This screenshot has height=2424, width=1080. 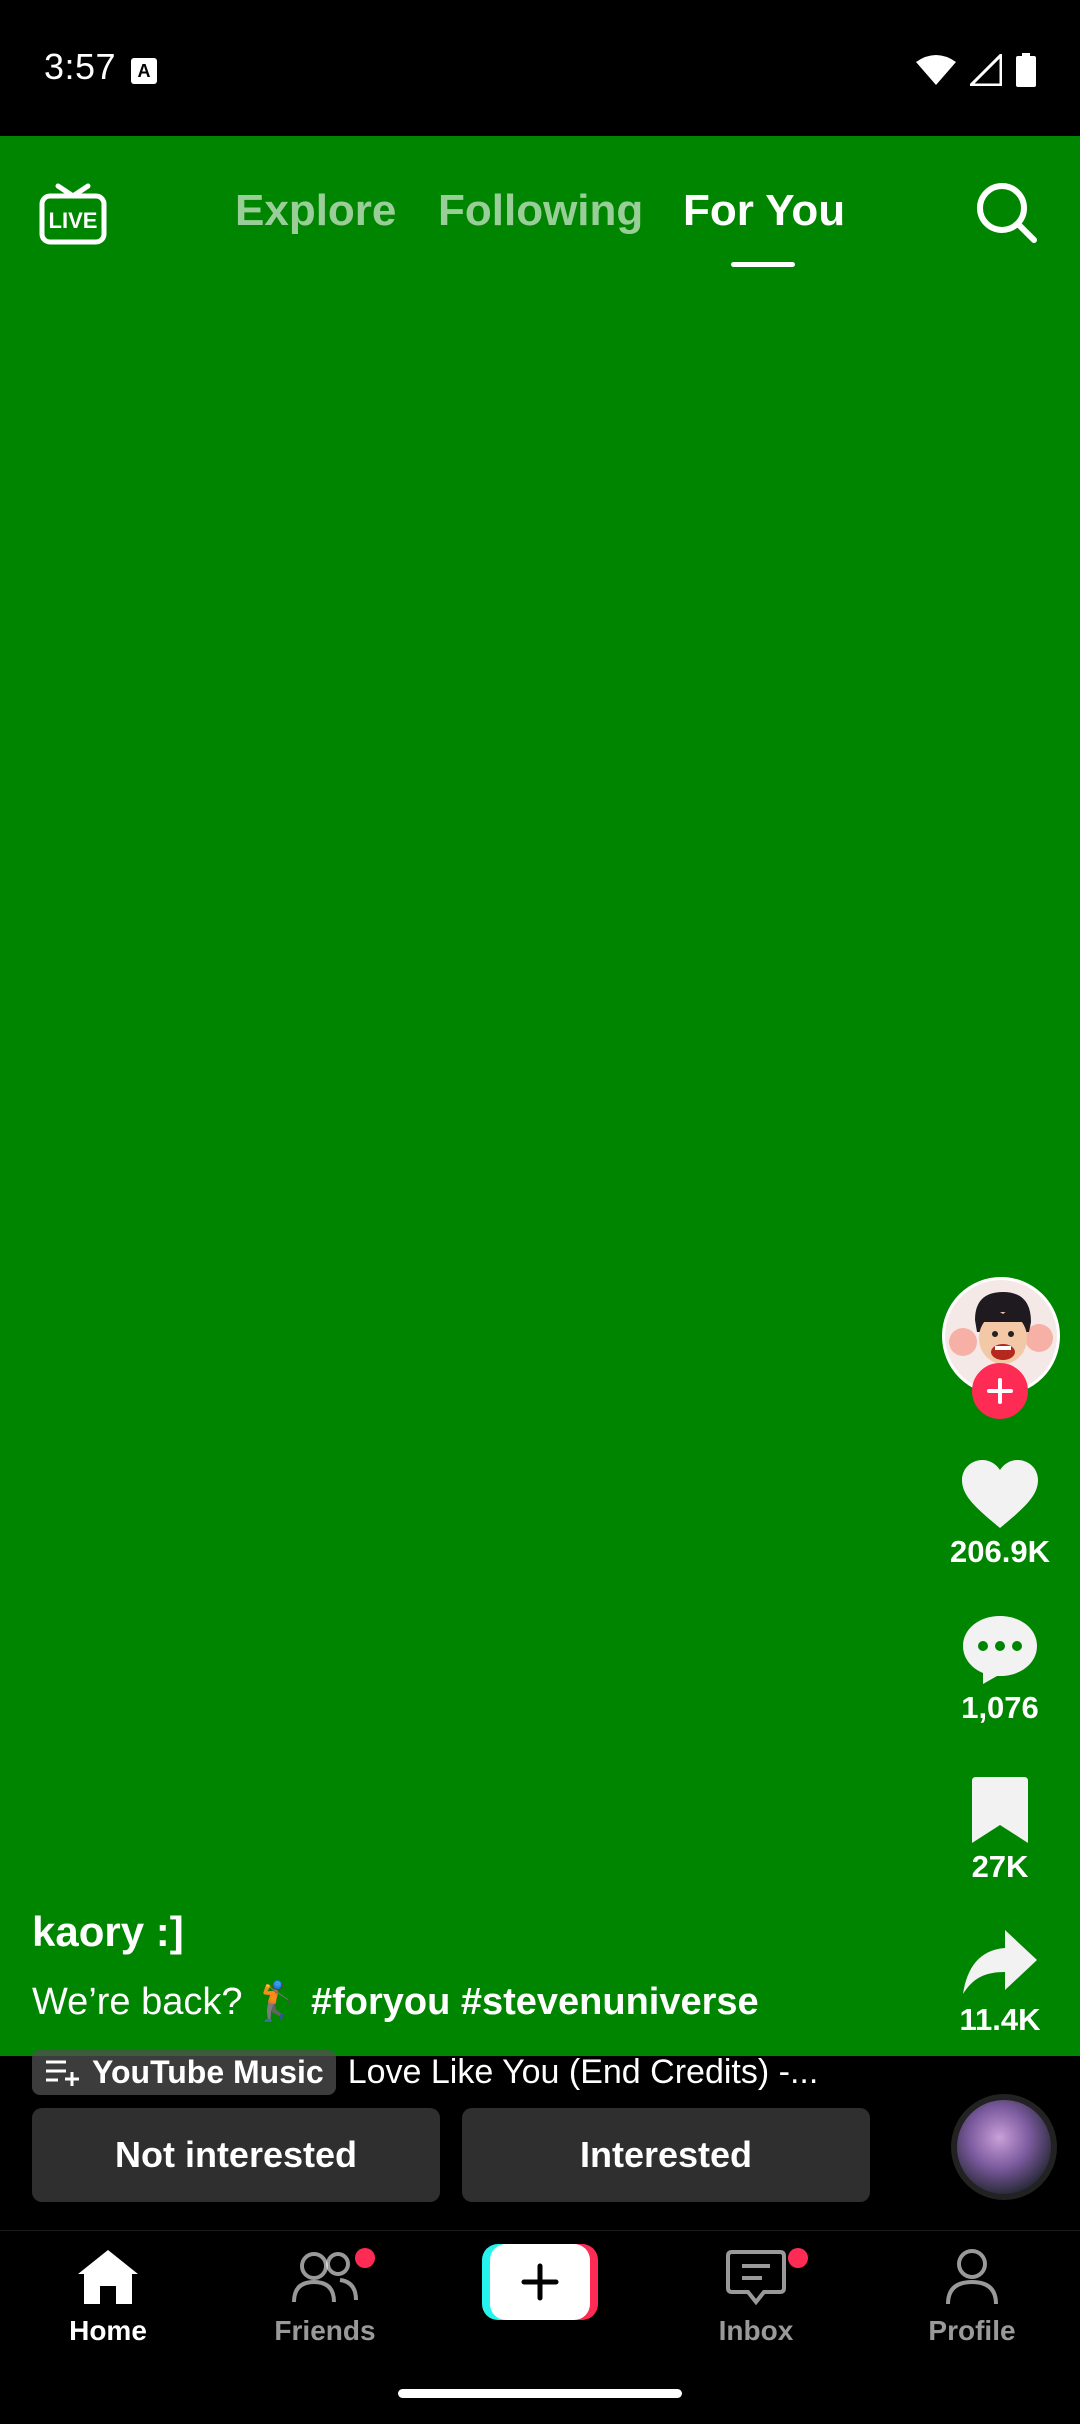 I want to click on profile-icon, so click(x=972, y=2277).